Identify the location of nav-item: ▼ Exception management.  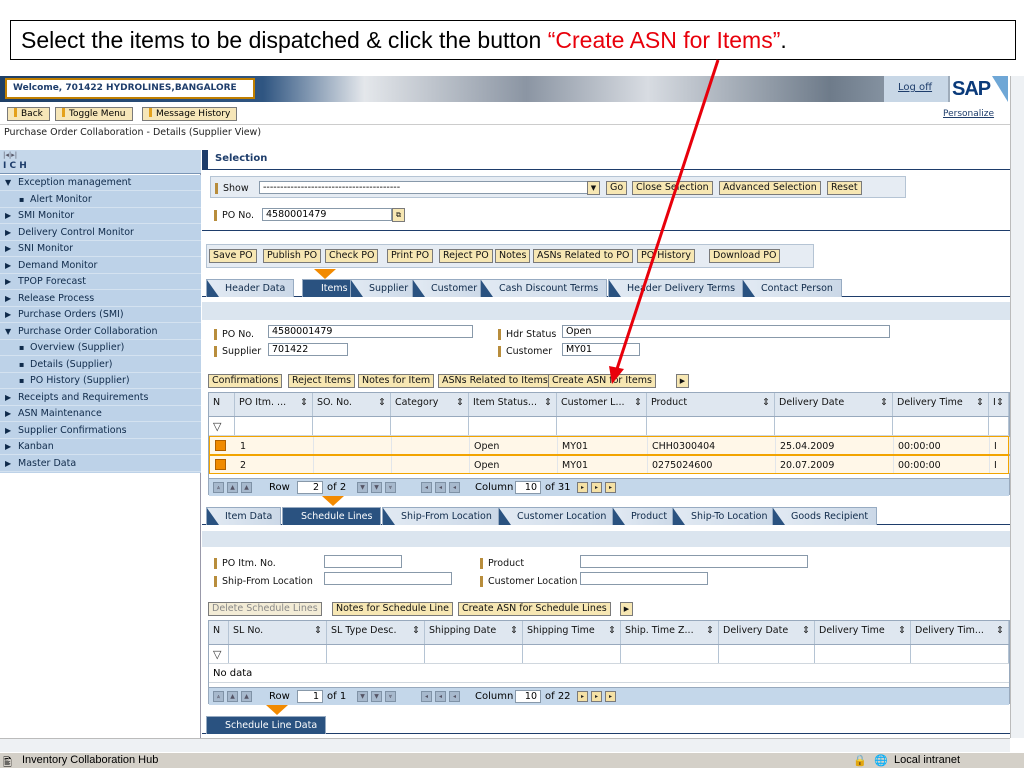
(100, 183).